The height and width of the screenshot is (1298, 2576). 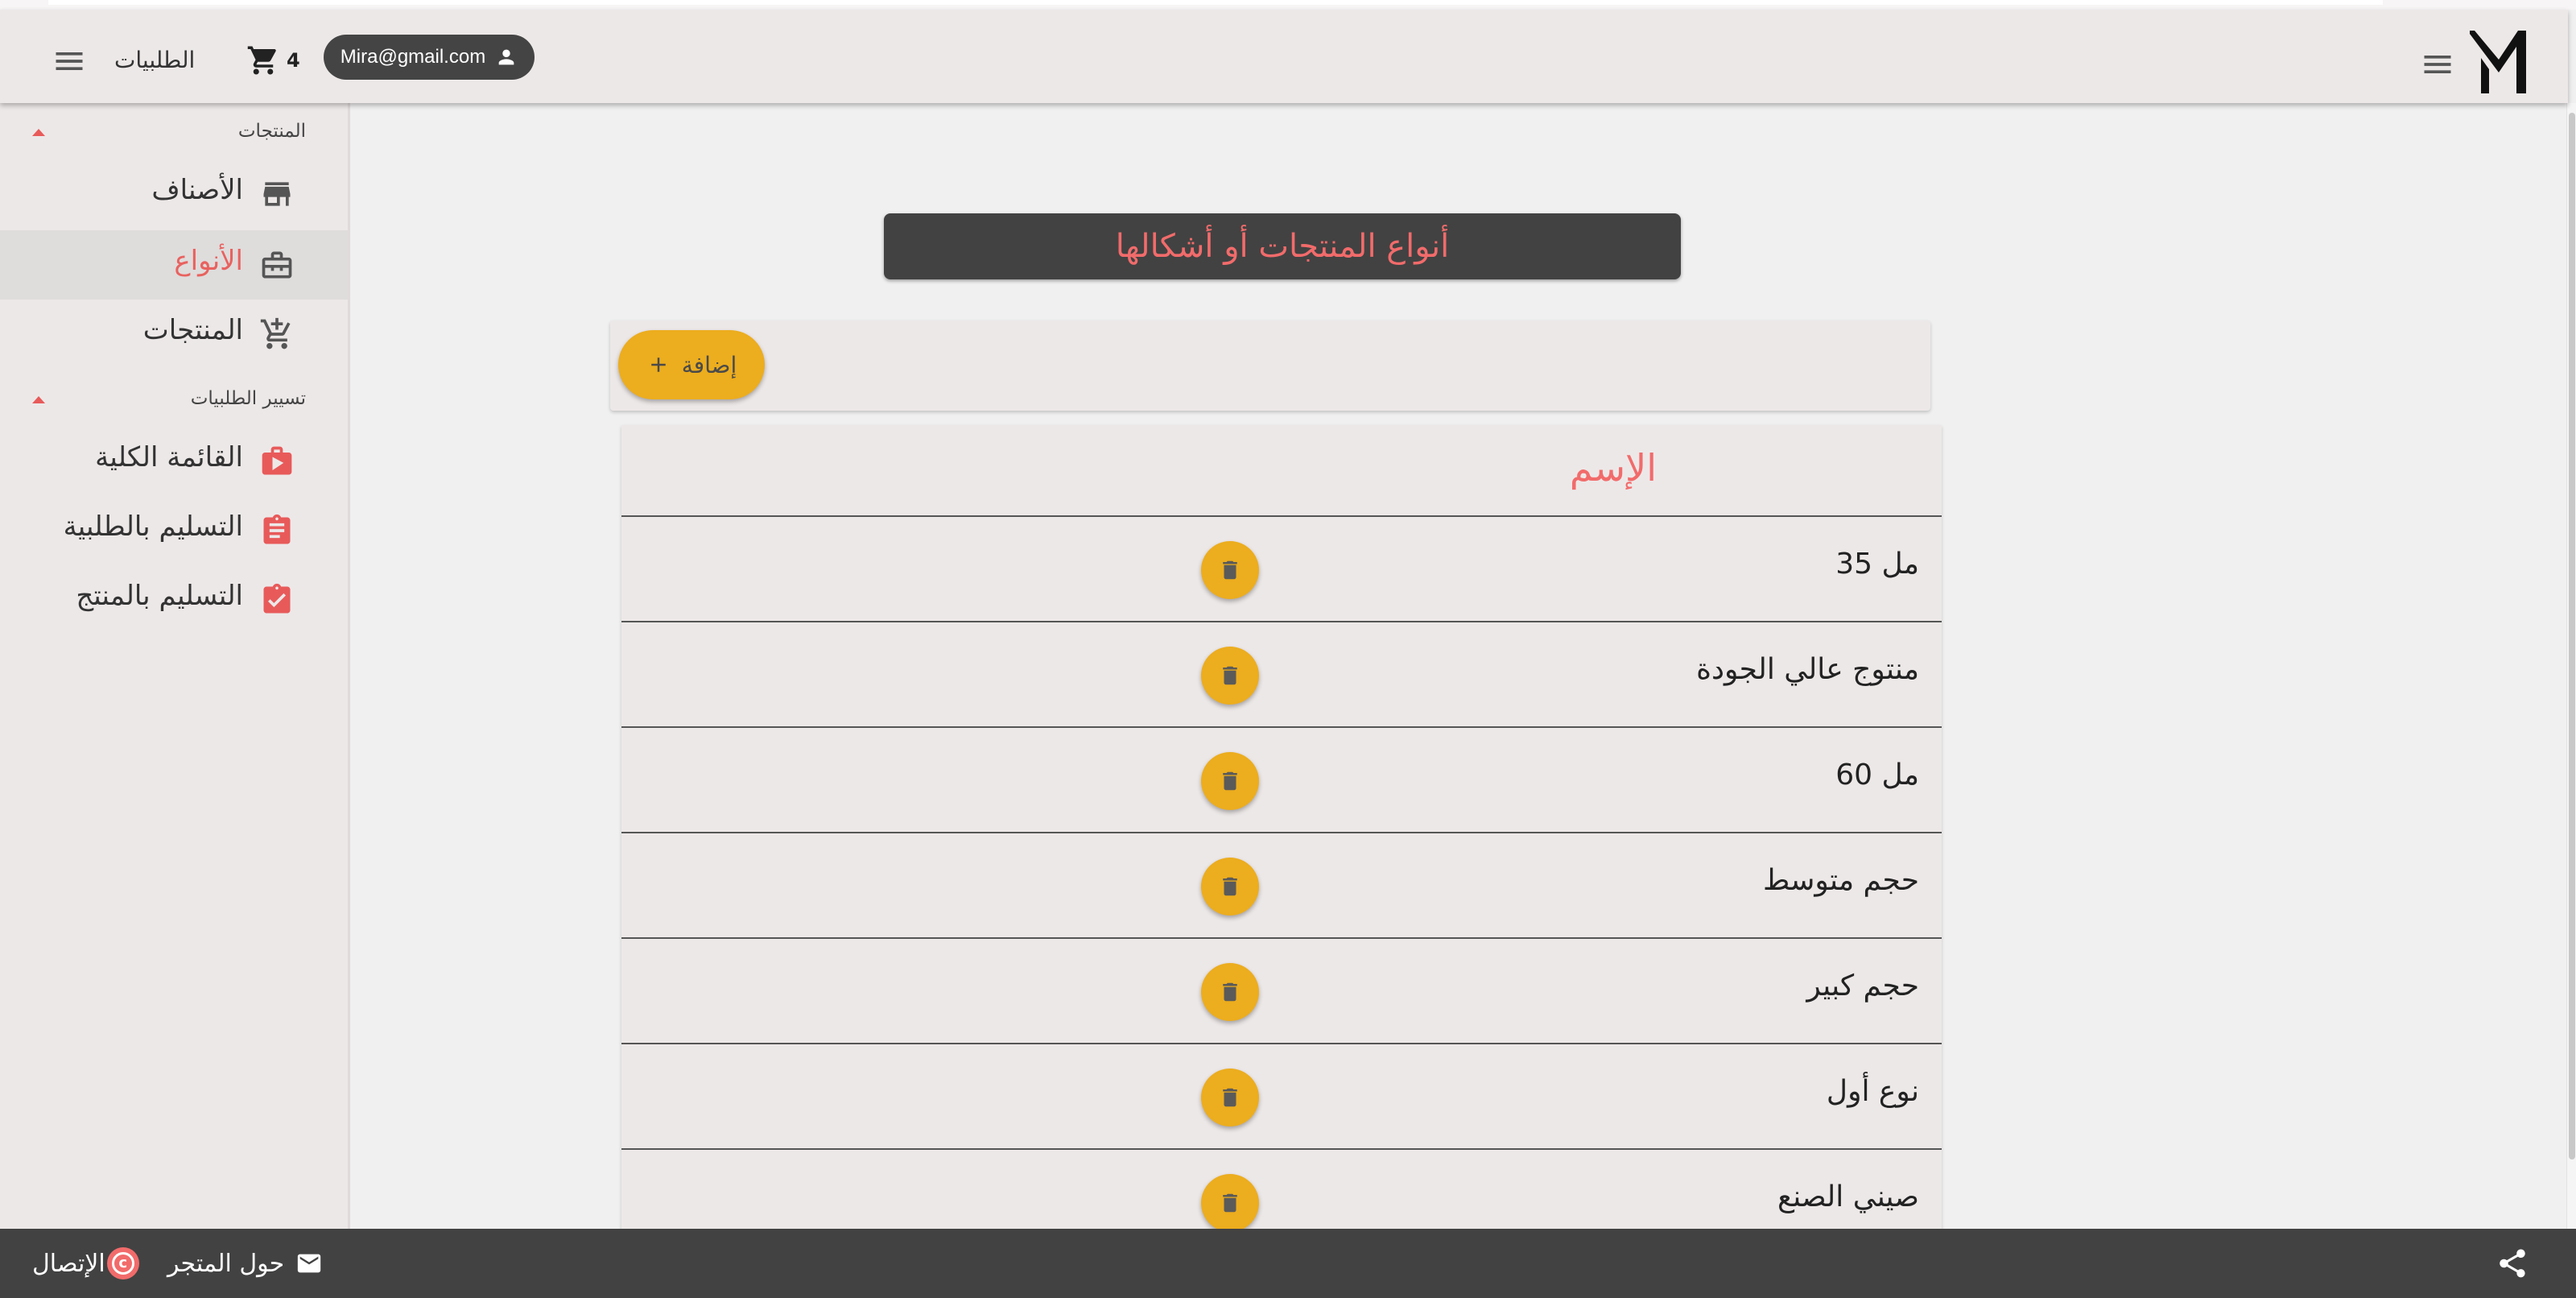 What do you see at coordinates (277, 334) in the screenshot?
I see `cart-add-icon` at bounding box center [277, 334].